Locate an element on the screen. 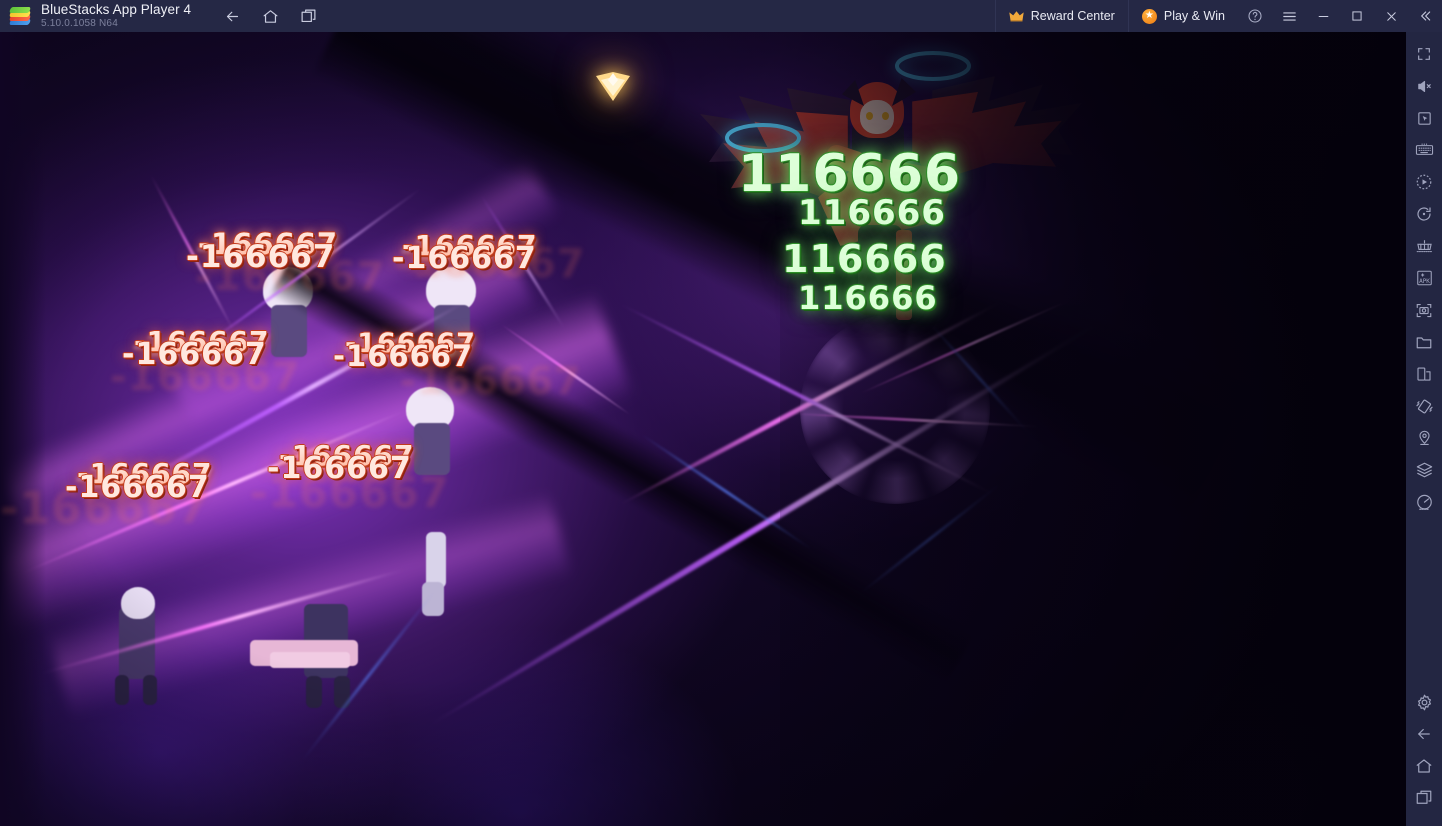 This screenshot has height=826, width=1442. settings-gear-icon is located at coordinates (1424, 702).